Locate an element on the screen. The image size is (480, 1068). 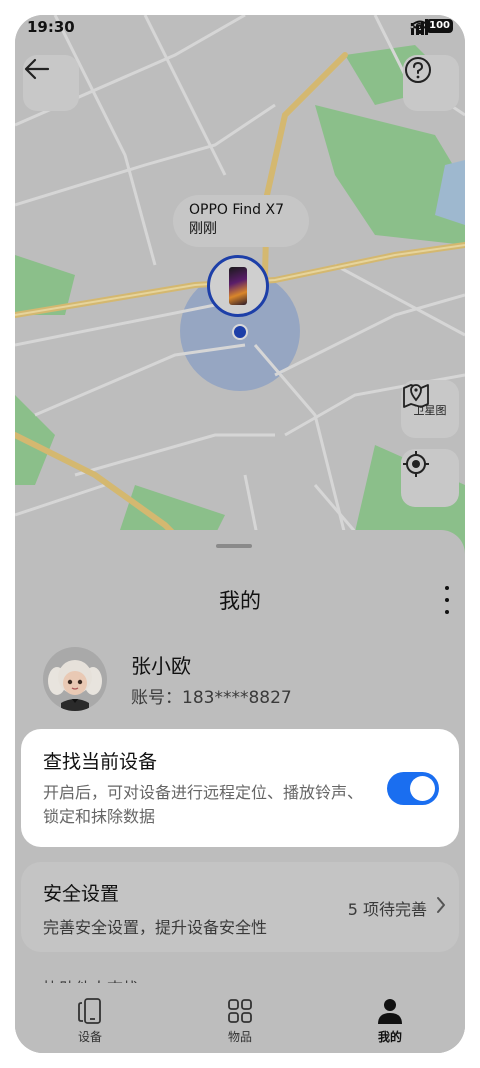
status-bar: 19:30 5G 100 is located at coordinates (240, 29).